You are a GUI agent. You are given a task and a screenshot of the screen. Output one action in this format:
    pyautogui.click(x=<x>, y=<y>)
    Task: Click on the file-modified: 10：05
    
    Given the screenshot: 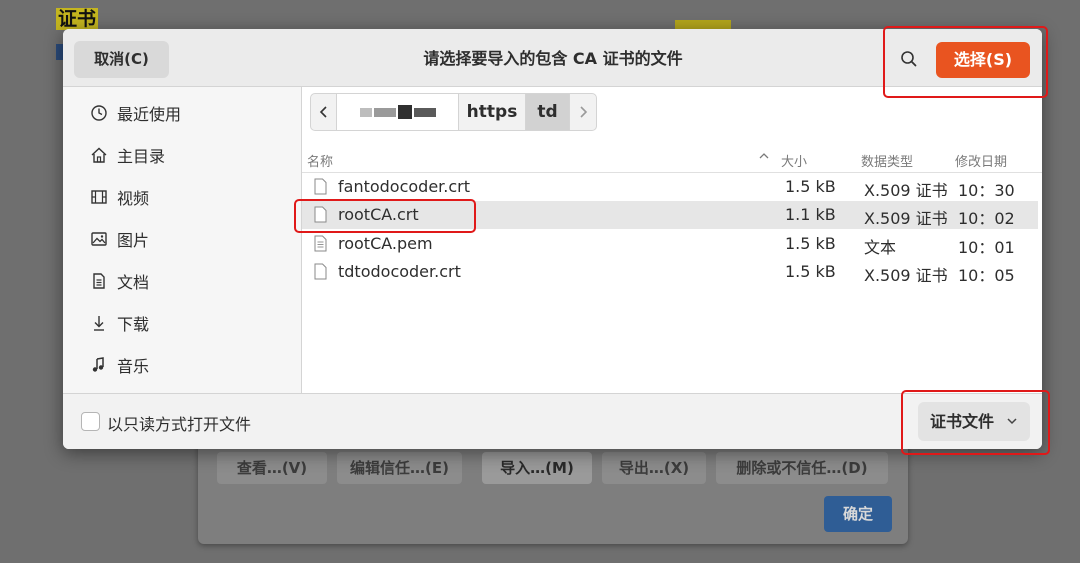 What is the action you would take?
    pyautogui.click(x=986, y=275)
    